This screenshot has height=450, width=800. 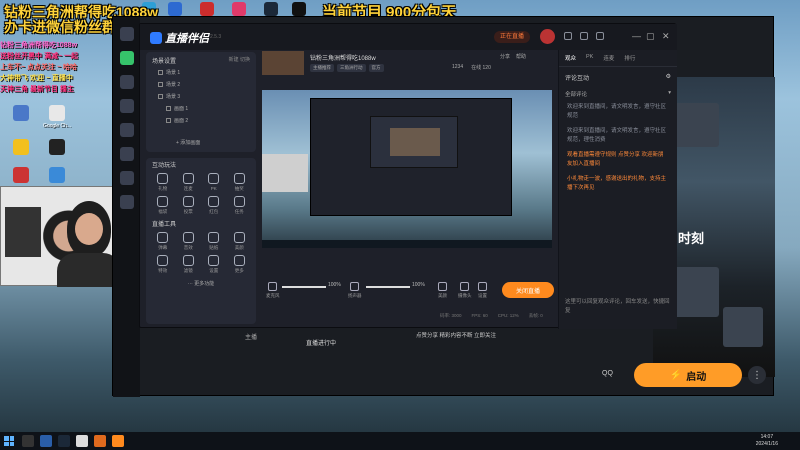 What do you see at coordinates (607, 373) in the screenshot?
I see `qq-login: QQ` at bounding box center [607, 373].